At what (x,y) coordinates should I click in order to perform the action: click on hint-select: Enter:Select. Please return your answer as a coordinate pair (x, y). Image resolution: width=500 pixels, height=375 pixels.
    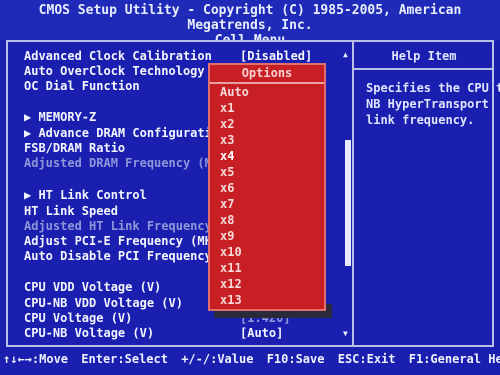
    Looking at the image, I should click on (124, 359).